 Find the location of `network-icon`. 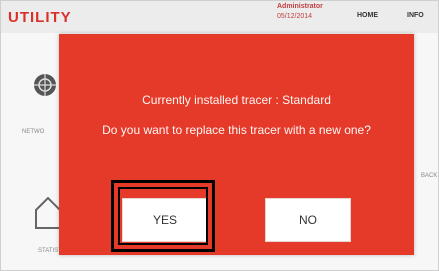

network-icon is located at coordinates (45, 85).